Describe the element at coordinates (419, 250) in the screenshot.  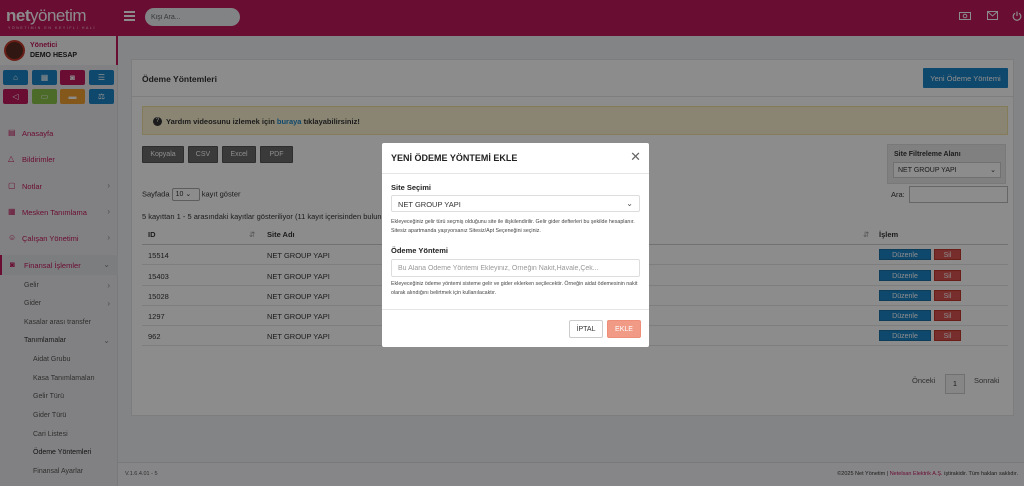
I see `payment-method-label: Ödeme Yöntemi` at that location.